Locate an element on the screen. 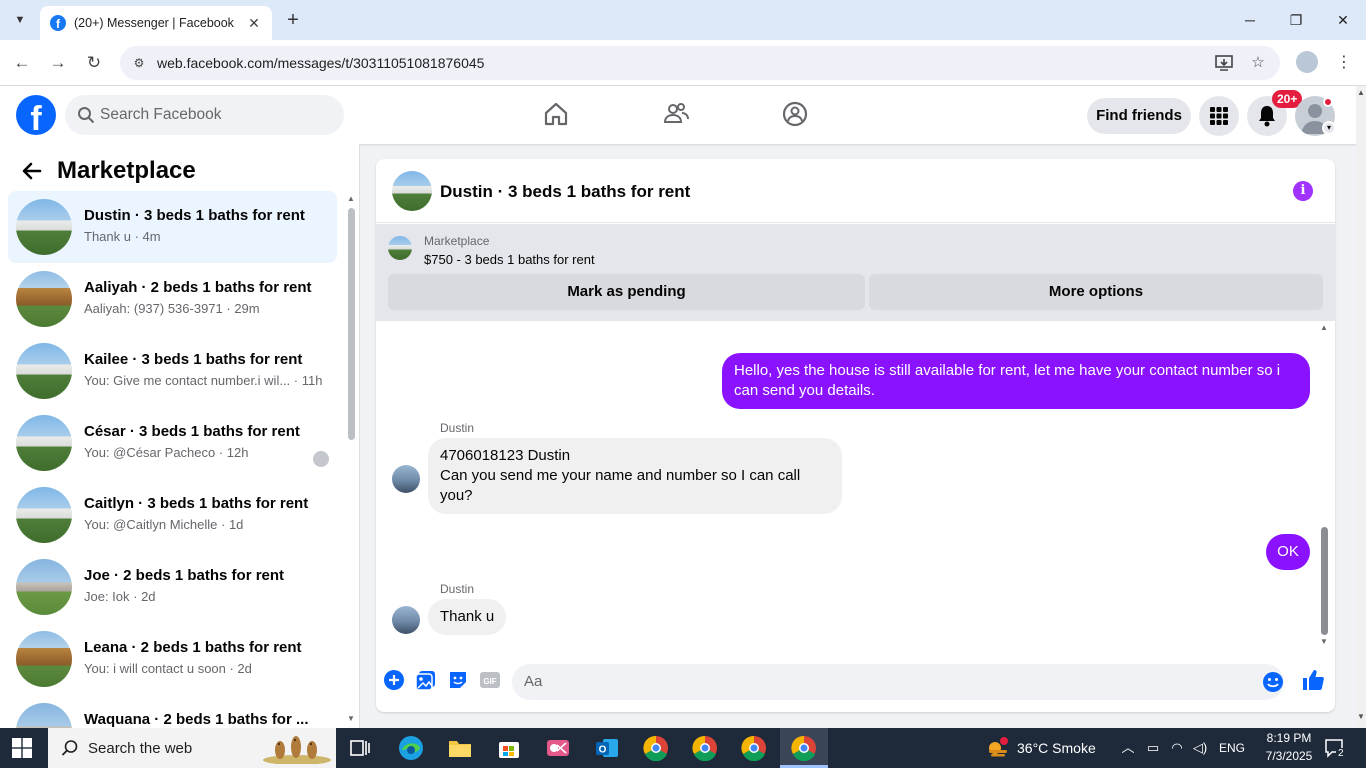 The width and height of the screenshot is (1366, 768). like-thumb-icon is located at coordinates (1313, 680).